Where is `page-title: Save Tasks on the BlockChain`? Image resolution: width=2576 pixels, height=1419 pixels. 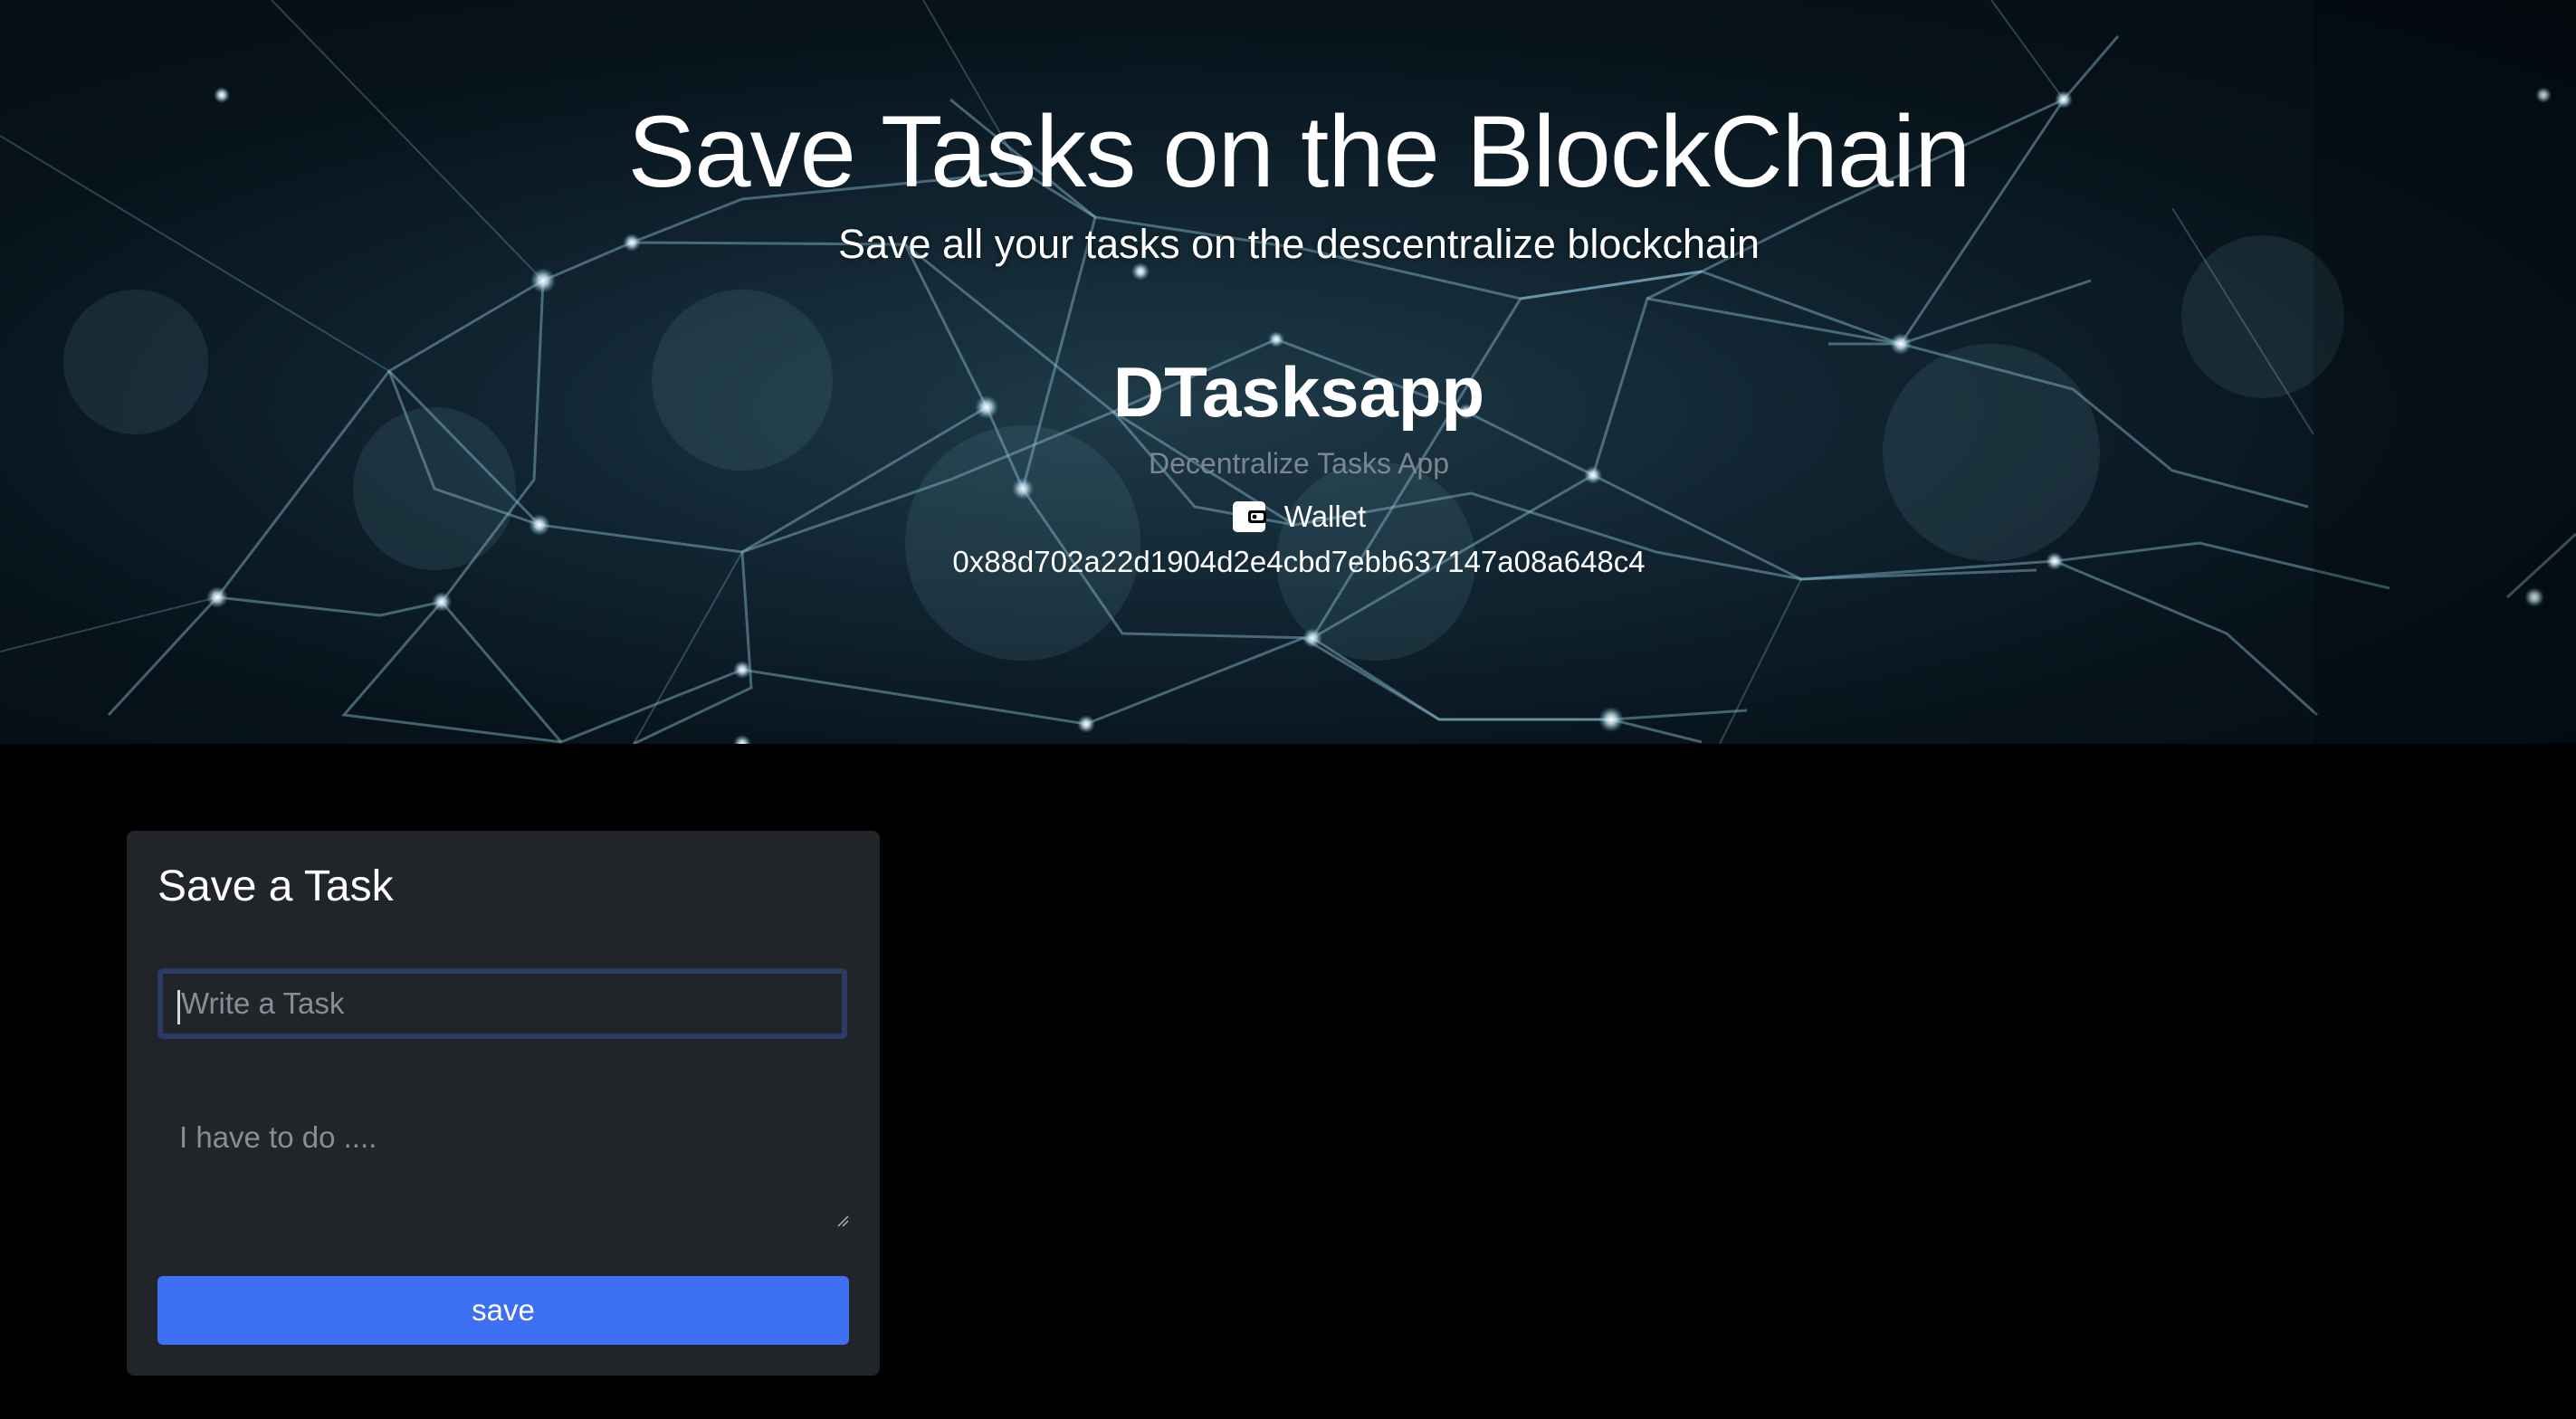 page-title: Save Tasks on the BlockChain is located at coordinates (1299, 151).